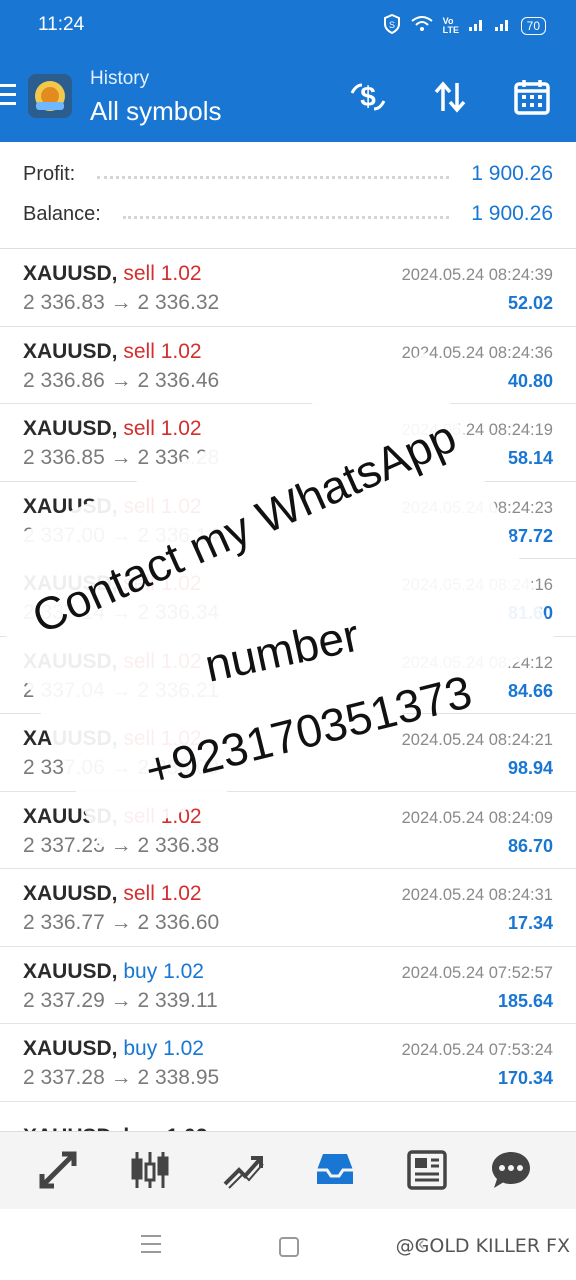  I want to click on wifi-icon, so click(422, 25).